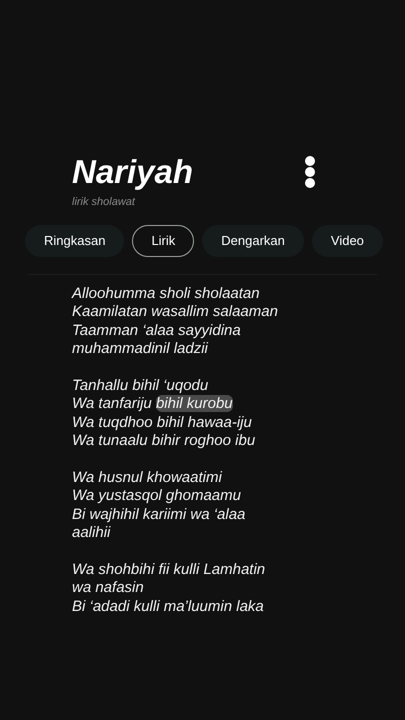 This screenshot has width=405, height=720. I want to click on lyric-line: Taamman ‘alaa sayyidina, so click(157, 331).